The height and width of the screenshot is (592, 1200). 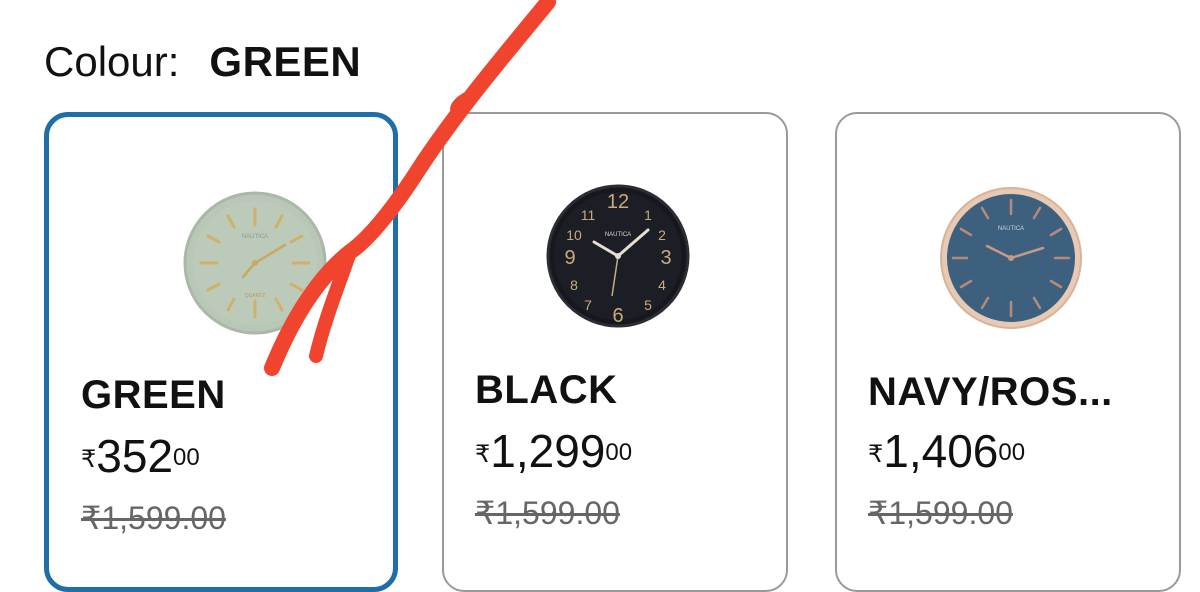 I want to click on variant-name: BLACK, so click(x=546, y=390).